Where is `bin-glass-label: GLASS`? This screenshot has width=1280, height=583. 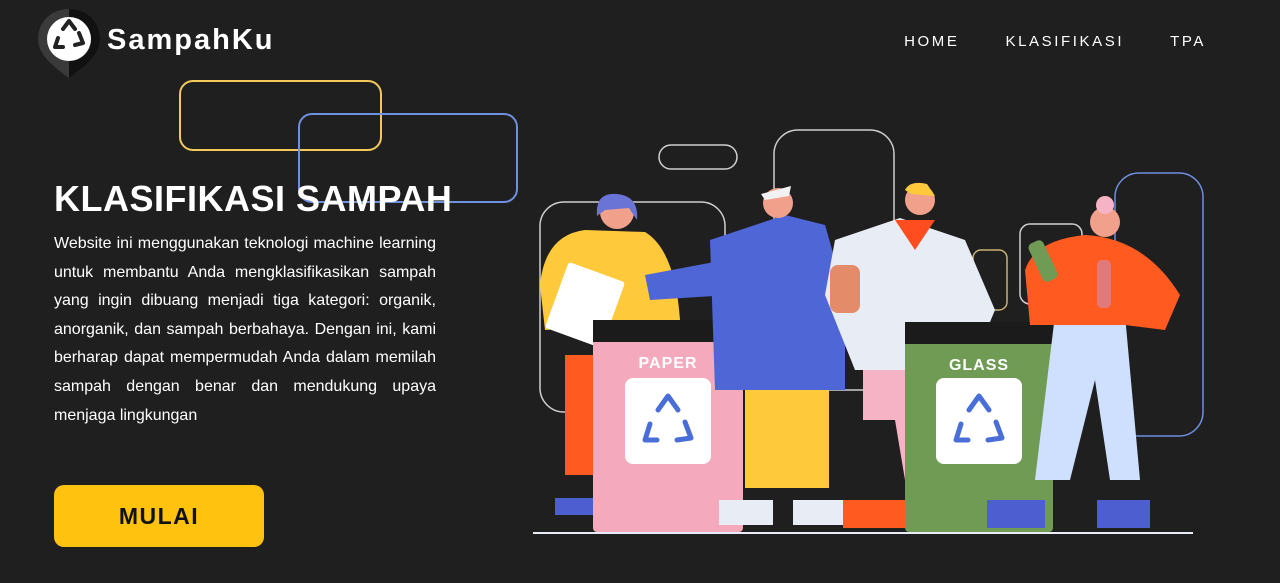
bin-glass-label: GLASS is located at coordinates (979, 365).